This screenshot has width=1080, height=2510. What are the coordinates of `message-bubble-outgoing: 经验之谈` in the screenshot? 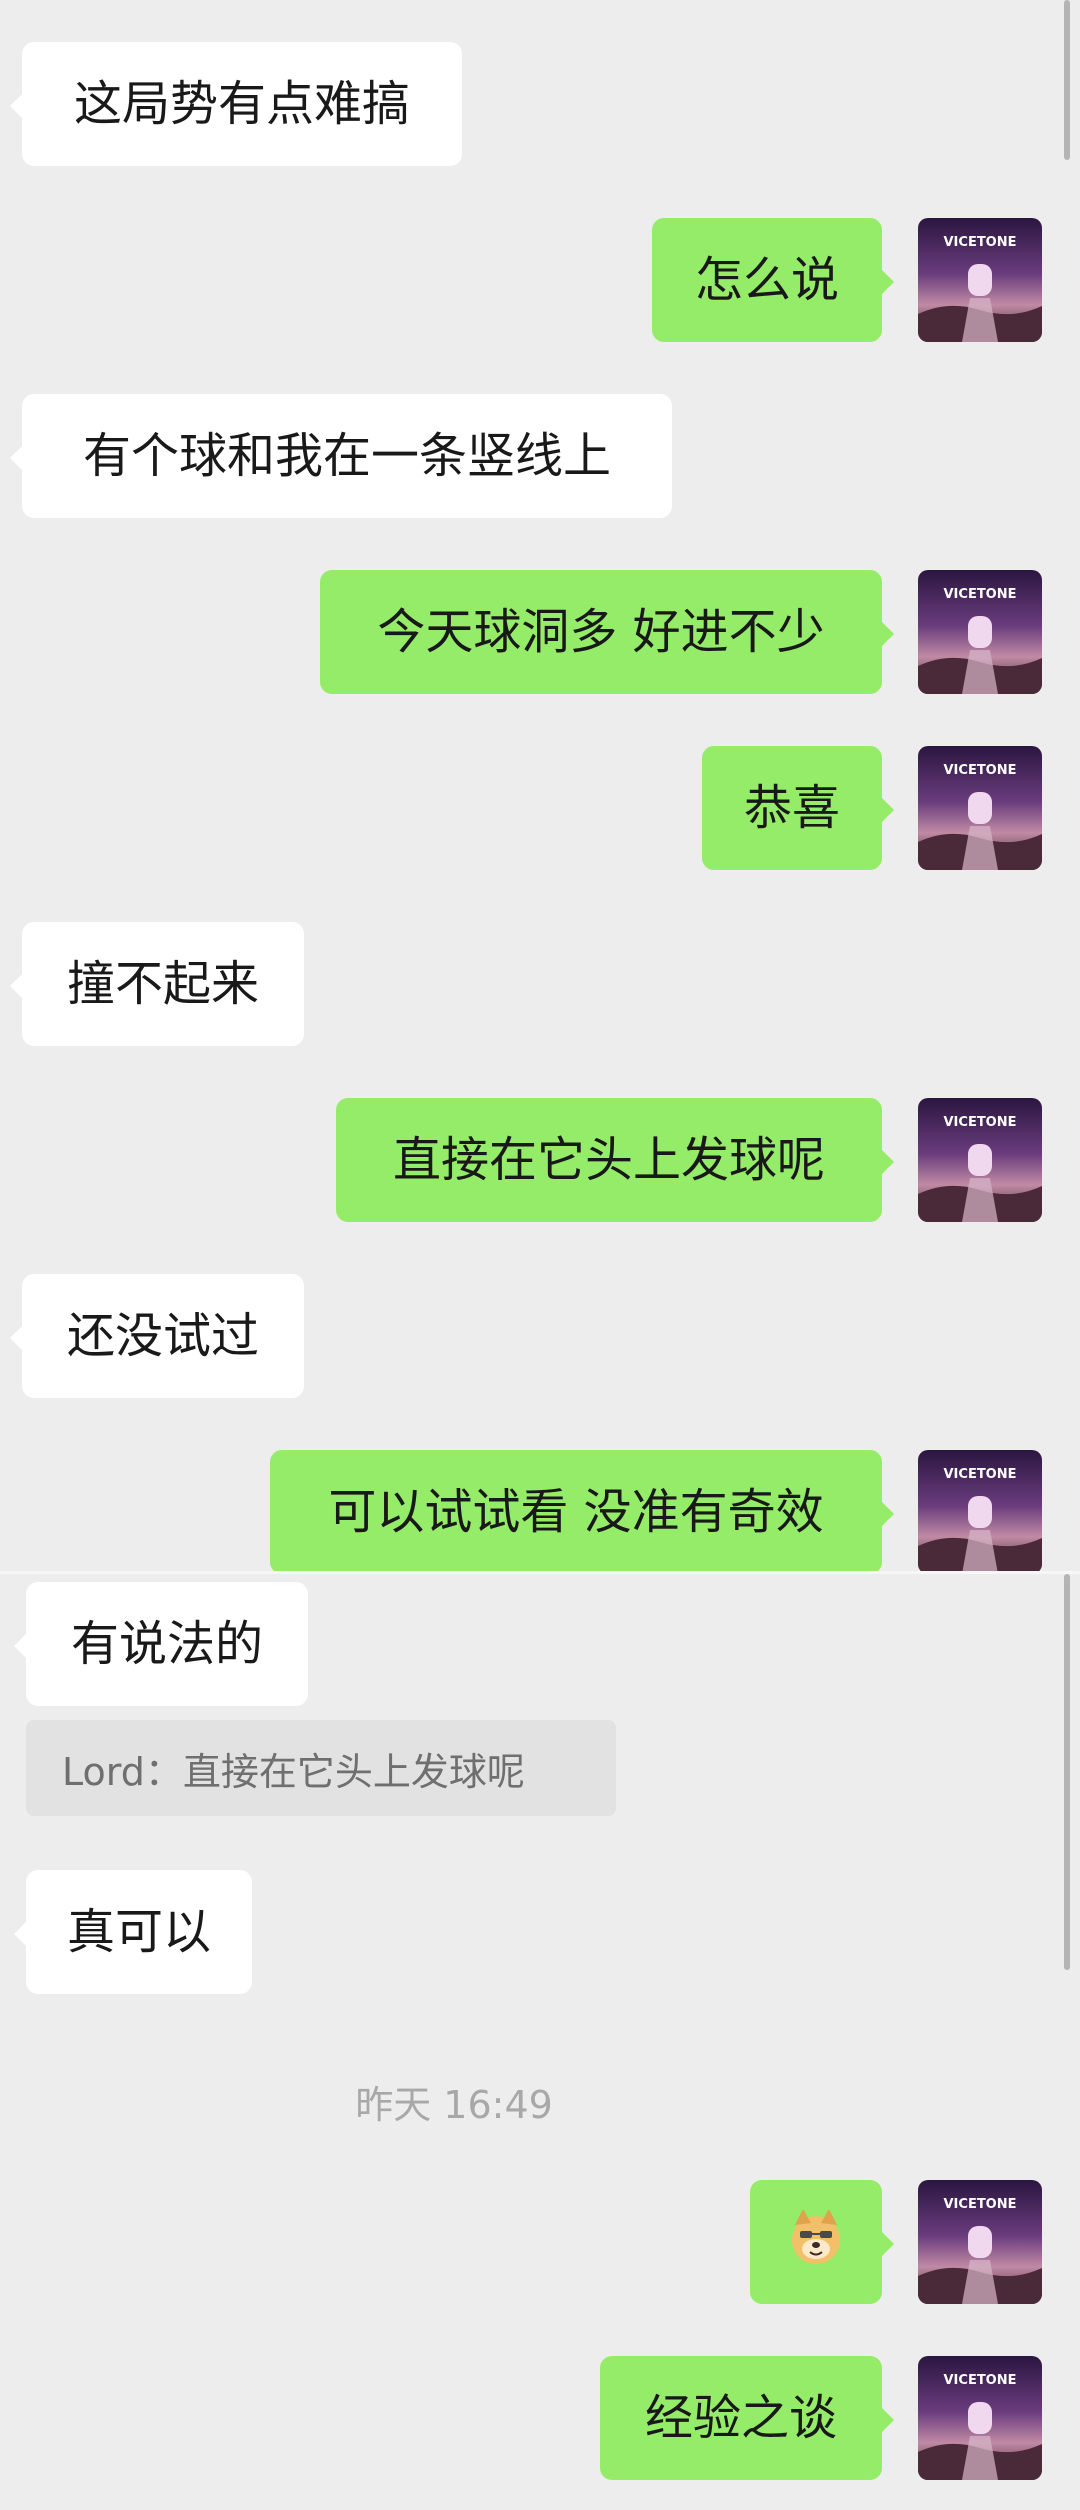 It's located at (747, 2418).